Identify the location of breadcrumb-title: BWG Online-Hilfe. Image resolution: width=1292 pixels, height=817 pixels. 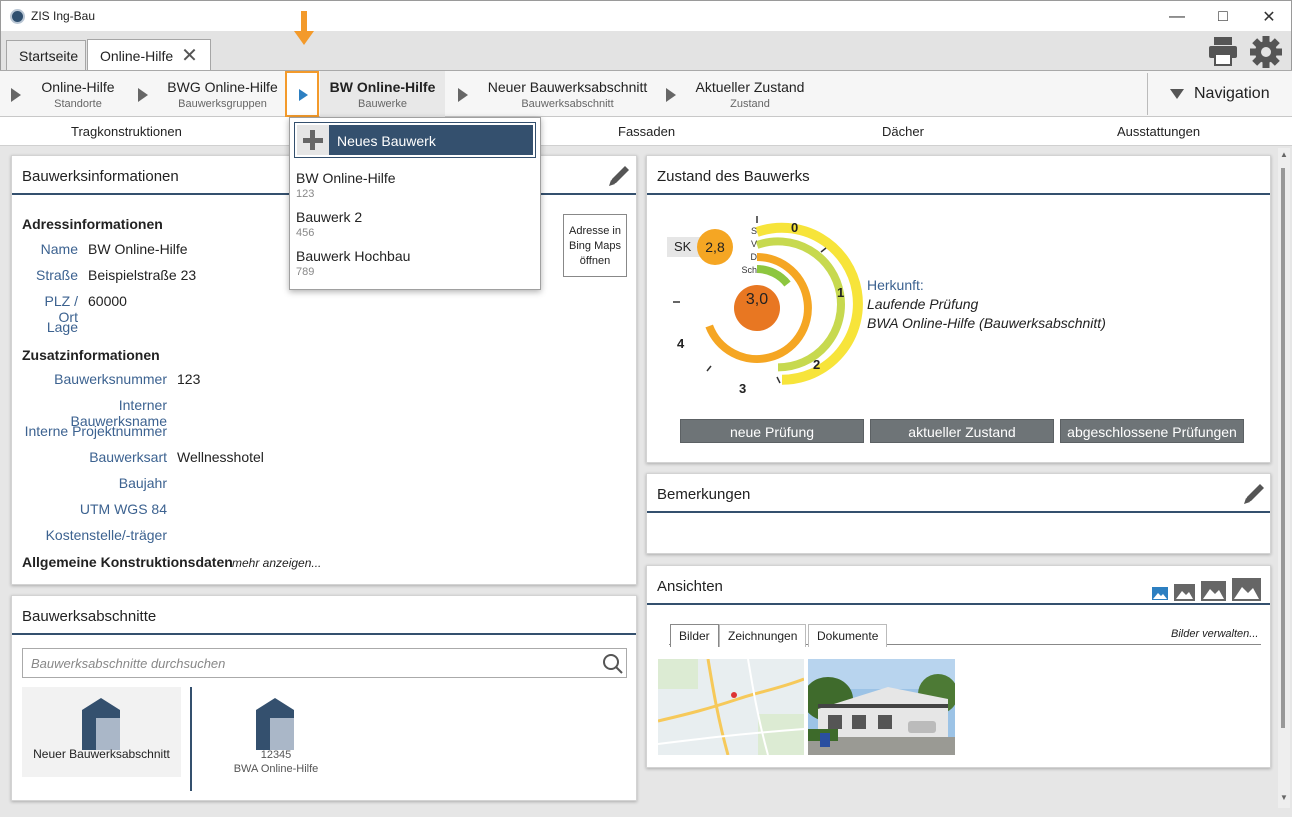
(222, 86).